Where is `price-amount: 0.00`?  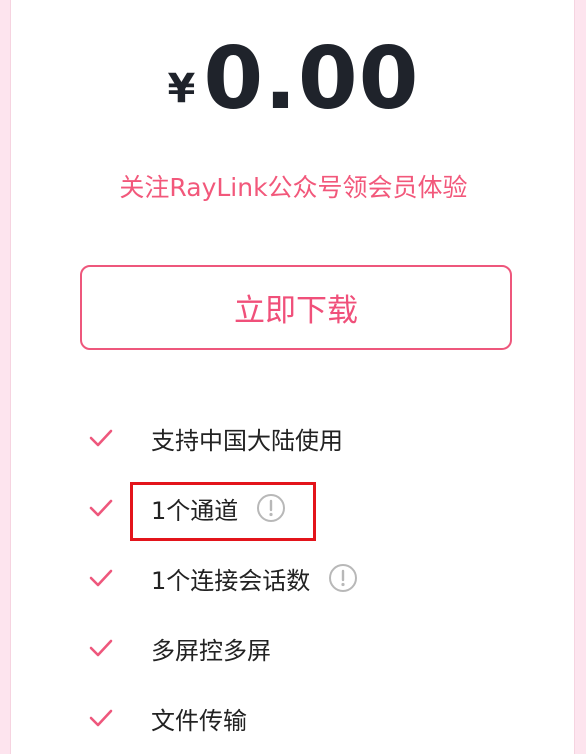
price-amount: 0.00 is located at coordinates (311, 79).